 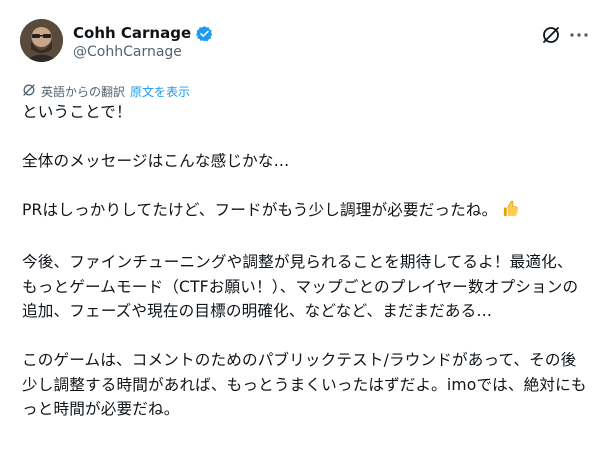 What do you see at coordinates (551, 35) in the screenshot?
I see `grok-icon` at bounding box center [551, 35].